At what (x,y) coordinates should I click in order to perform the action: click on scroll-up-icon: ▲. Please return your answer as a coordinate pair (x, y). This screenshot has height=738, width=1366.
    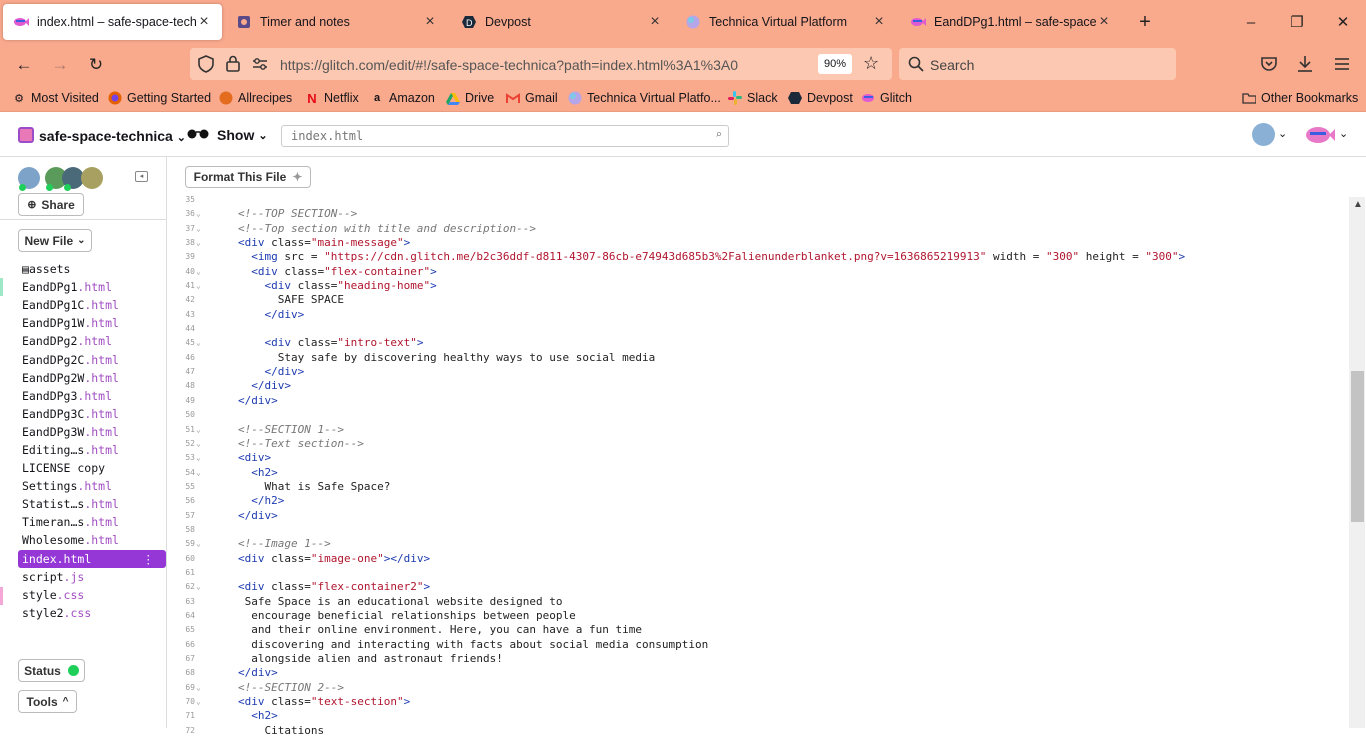
    Looking at the image, I should click on (1358, 204).